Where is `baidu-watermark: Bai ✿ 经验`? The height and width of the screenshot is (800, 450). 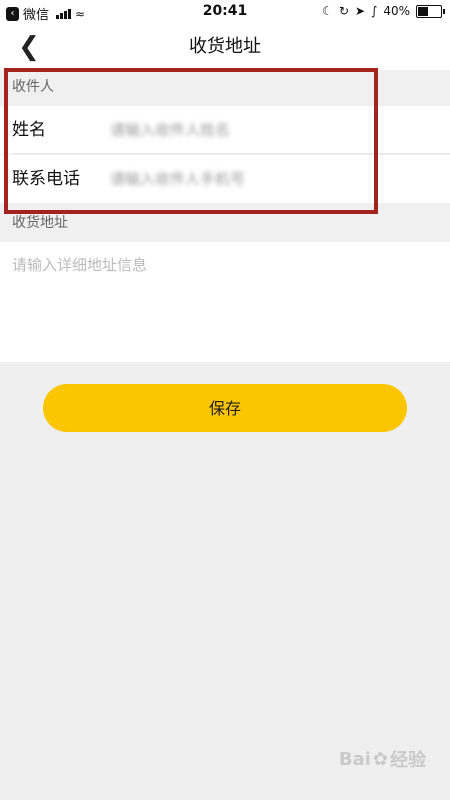 baidu-watermark: Bai ✿ 经验 is located at coordinates (382, 759).